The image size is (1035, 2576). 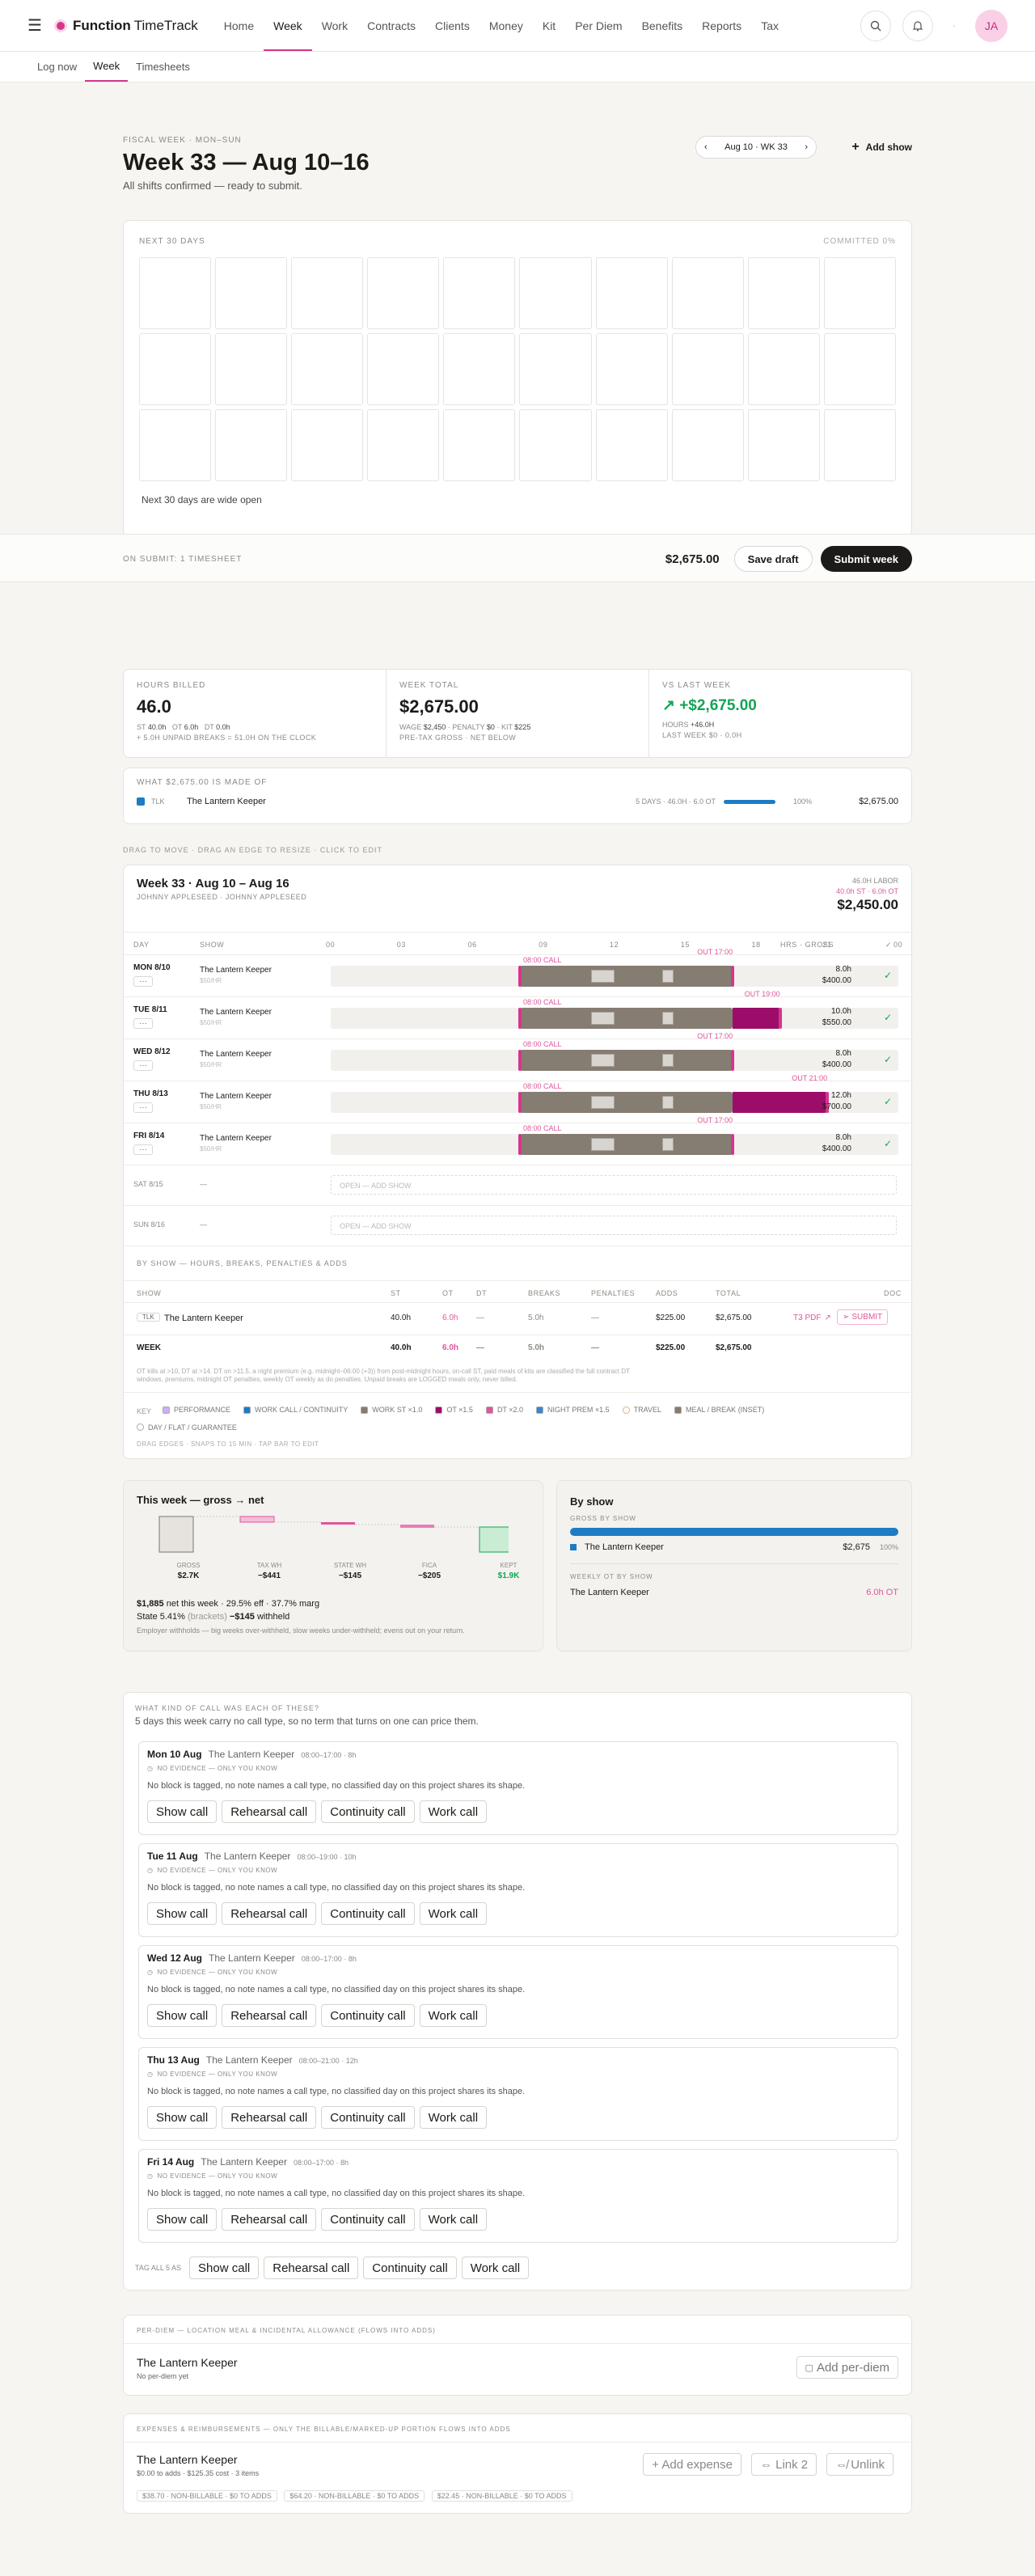 What do you see at coordinates (311, 2268) in the screenshot?
I see `tag-all-rehearsal-call: Rehearsal call` at bounding box center [311, 2268].